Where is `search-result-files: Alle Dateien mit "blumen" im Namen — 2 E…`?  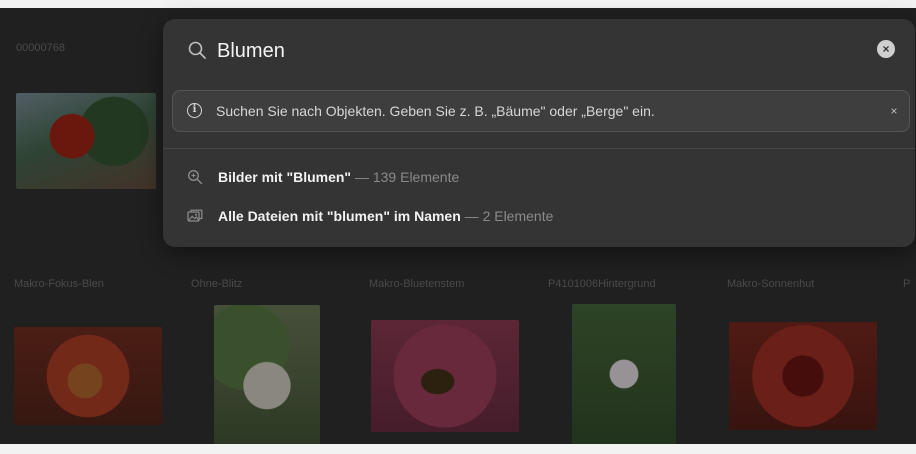
search-result-files: Alle Dateien mit "blumen" im Namen — 2 E… is located at coordinates (539, 216).